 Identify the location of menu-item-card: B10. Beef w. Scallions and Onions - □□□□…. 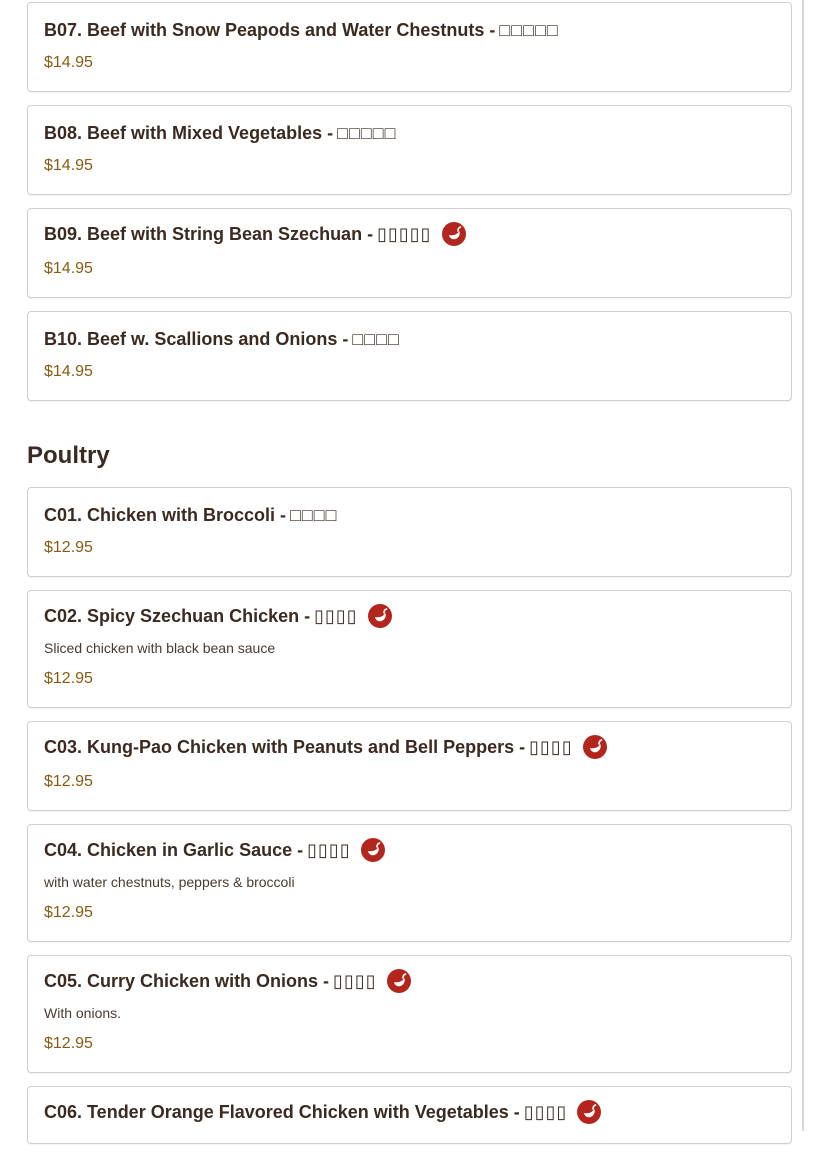
(409, 356).